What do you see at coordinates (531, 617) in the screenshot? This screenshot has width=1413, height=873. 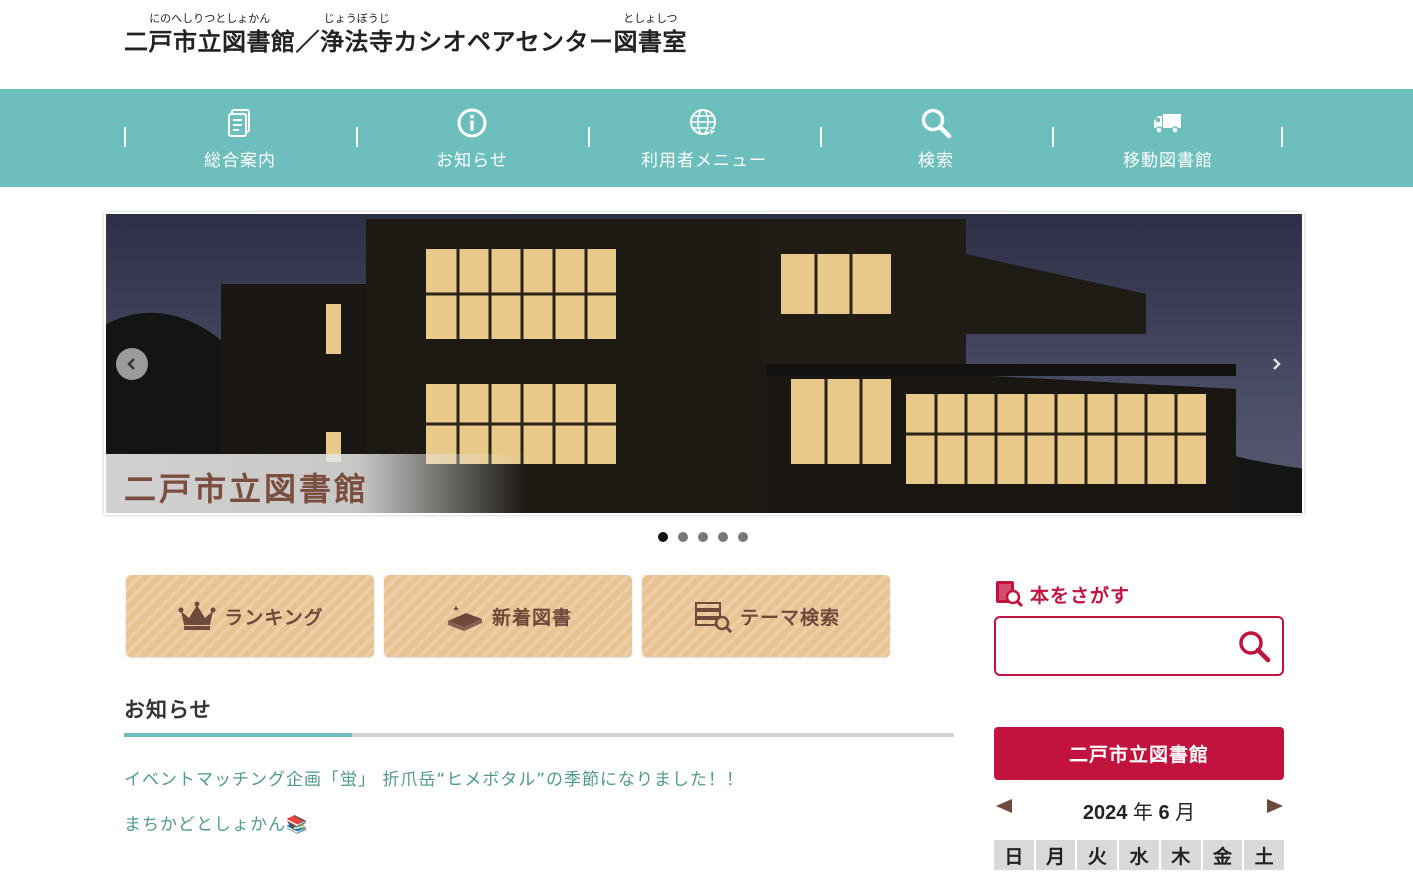 I see `new-books-label: 新着図書` at bounding box center [531, 617].